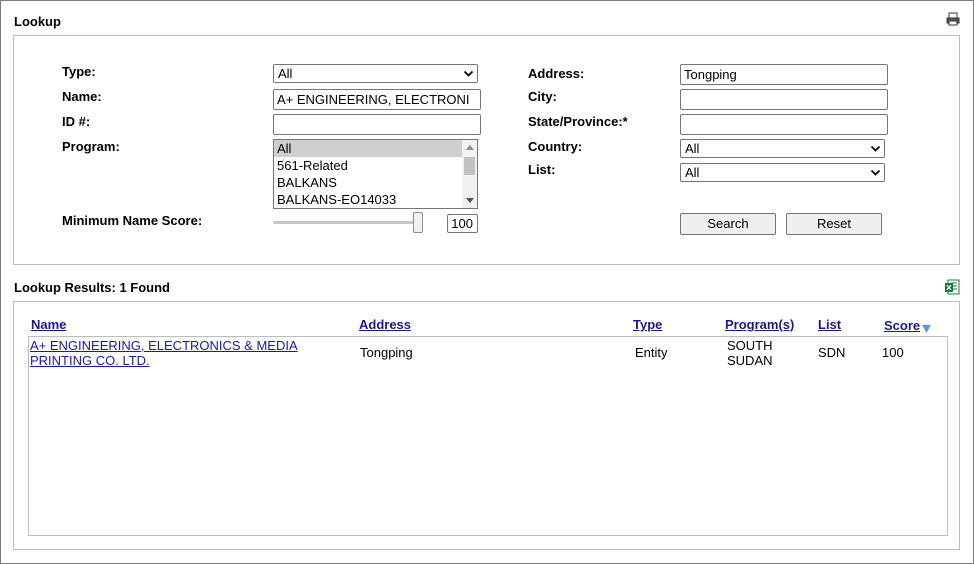  Describe the element at coordinates (829, 324) in the screenshot. I see `column-header-list: List` at that location.